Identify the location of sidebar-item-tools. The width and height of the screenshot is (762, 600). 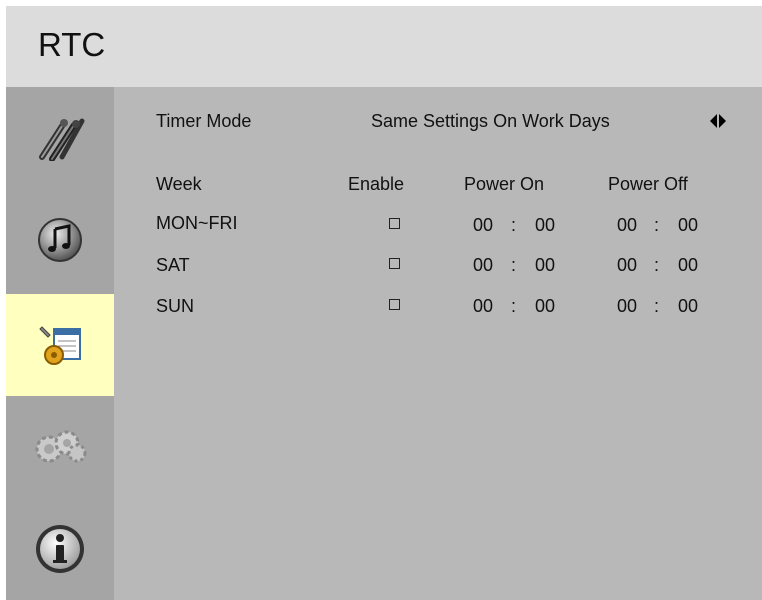
(60, 138).